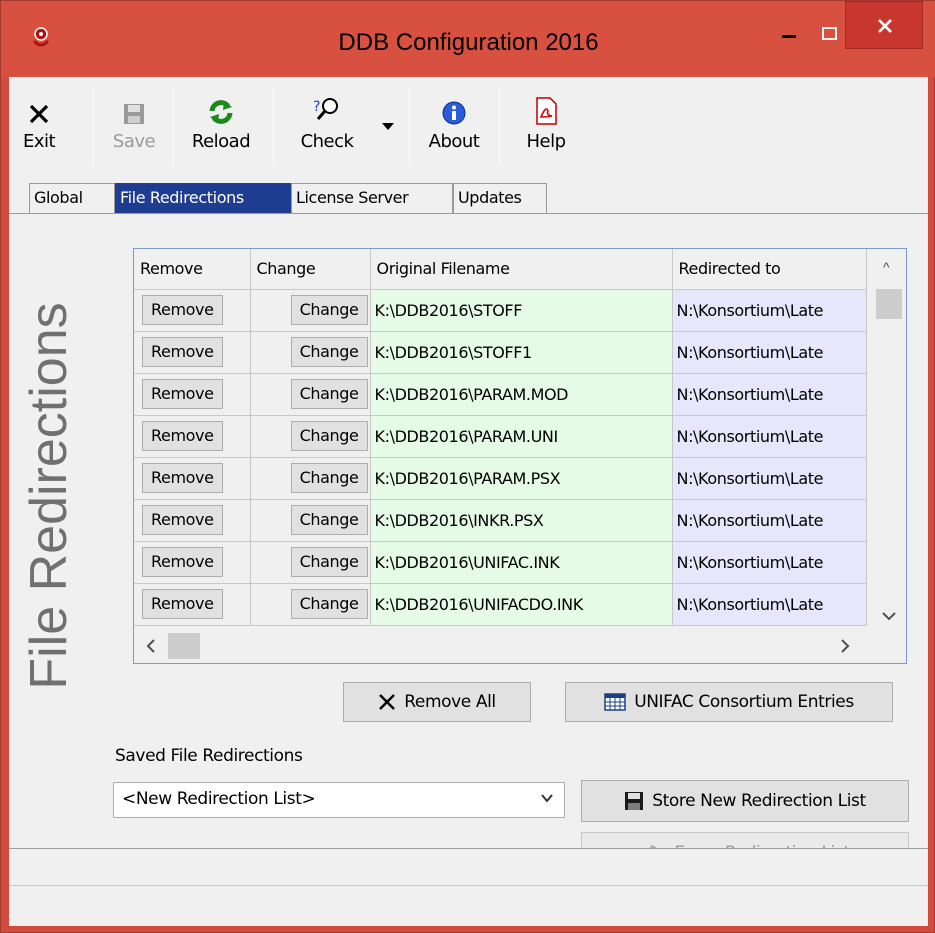 The image size is (935, 933). What do you see at coordinates (209, 756) in the screenshot?
I see `saved-redirections-label: Saved File Redirections` at bounding box center [209, 756].